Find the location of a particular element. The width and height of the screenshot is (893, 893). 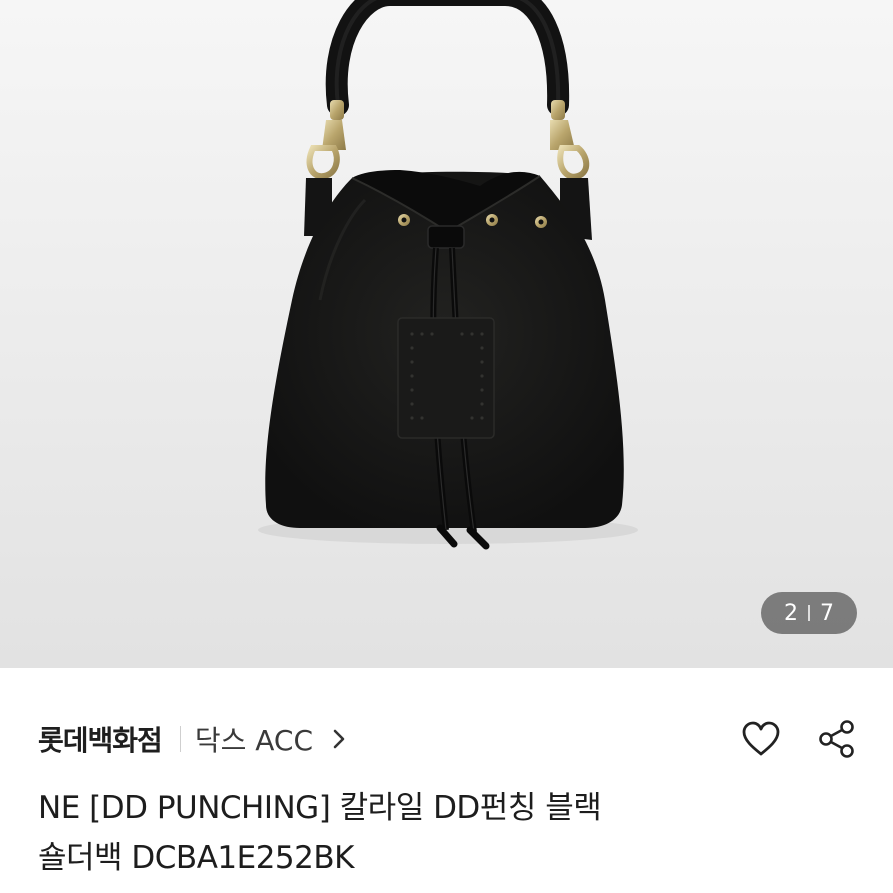

share-icon is located at coordinates (836, 739).